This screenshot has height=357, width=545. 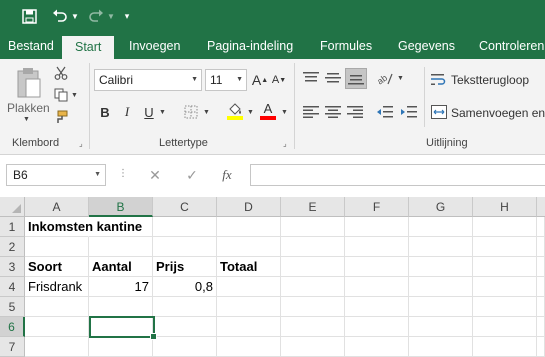 What do you see at coordinates (12, 227) in the screenshot?
I see `row-header-1: 1` at bounding box center [12, 227].